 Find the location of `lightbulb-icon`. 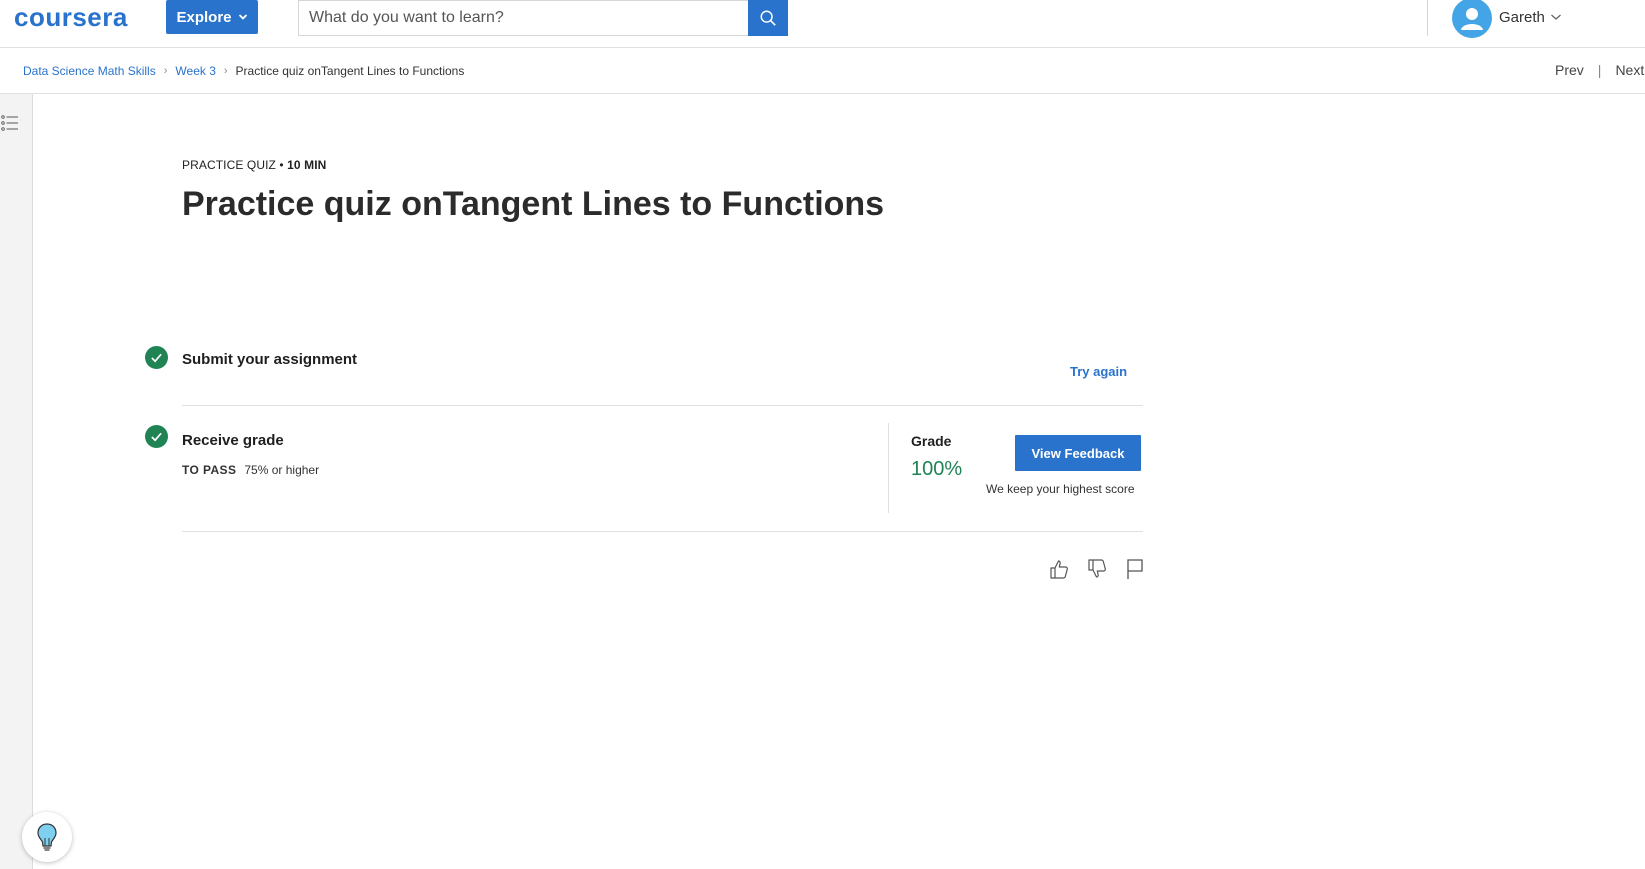

lightbulb-icon is located at coordinates (47, 837).